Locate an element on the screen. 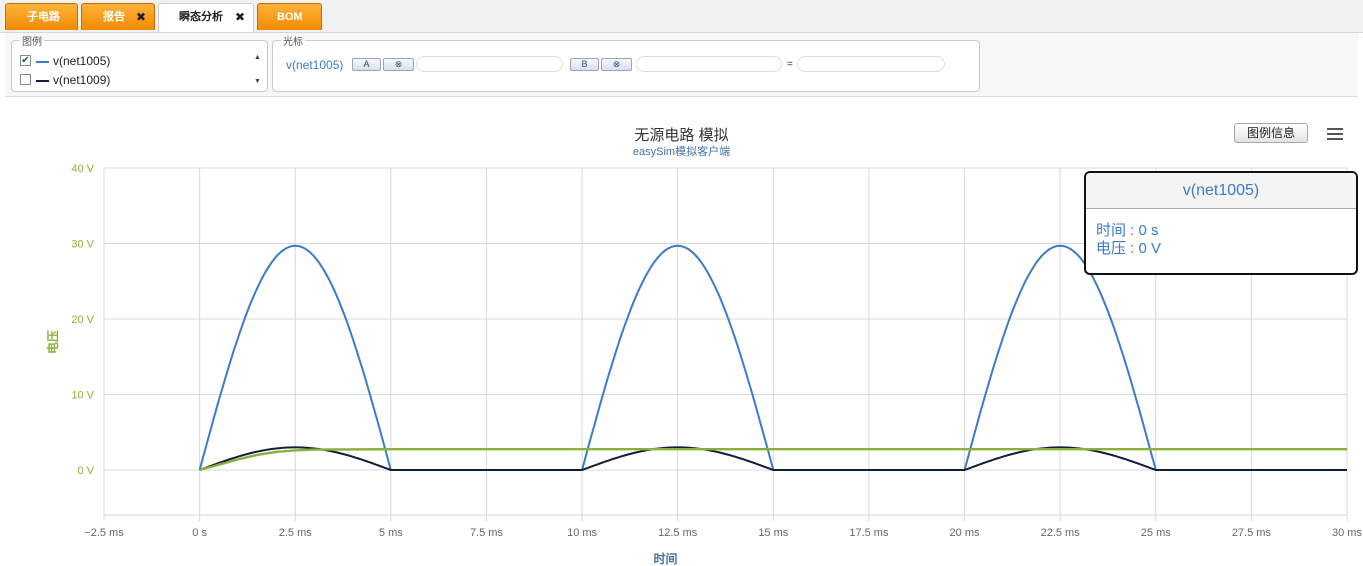 This screenshot has height=566, width=1363. cursor-a-value is located at coordinates (489, 64).